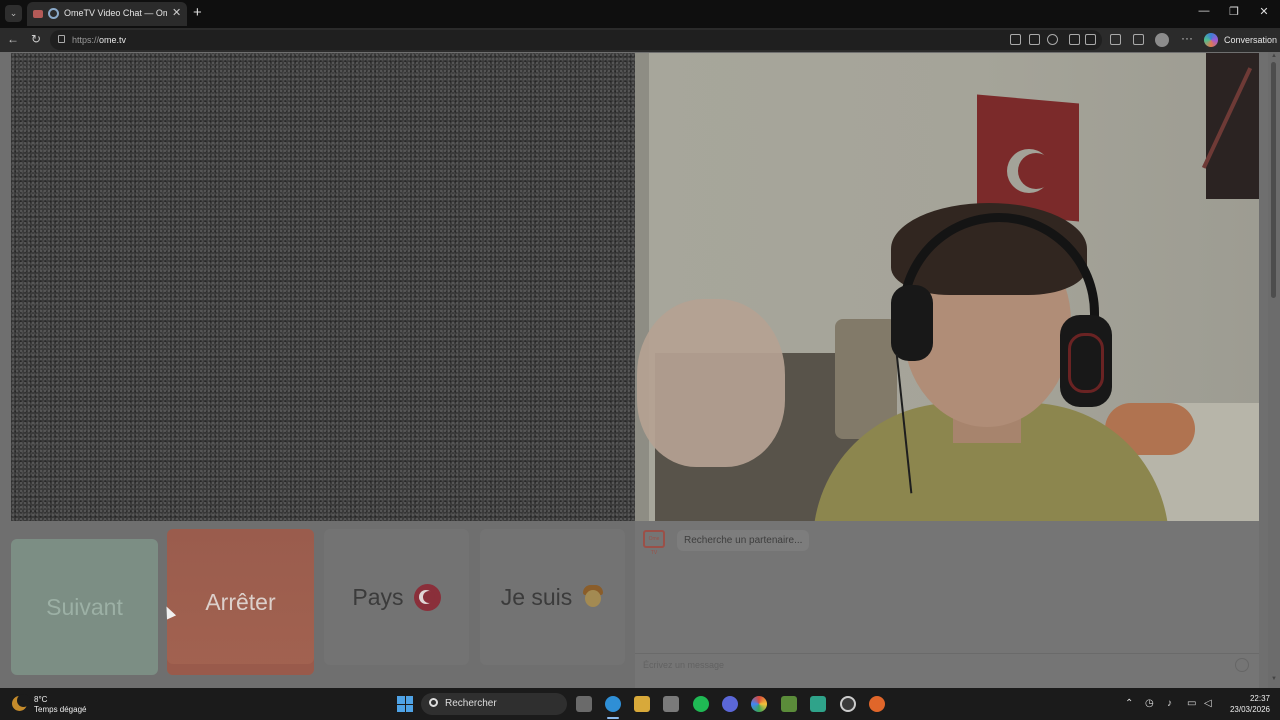 Image resolution: width=1280 pixels, height=720 pixels. Describe the element at coordinates (912, 323) in the screenshot. I see `video-headphones-left` at that location.